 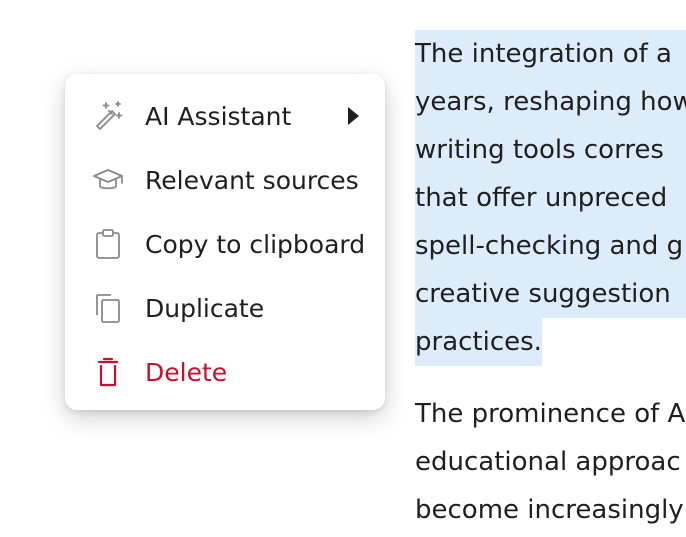 I want to click on menu-item-relevant-sources: Relevant sources, so click(x=225, y=180).